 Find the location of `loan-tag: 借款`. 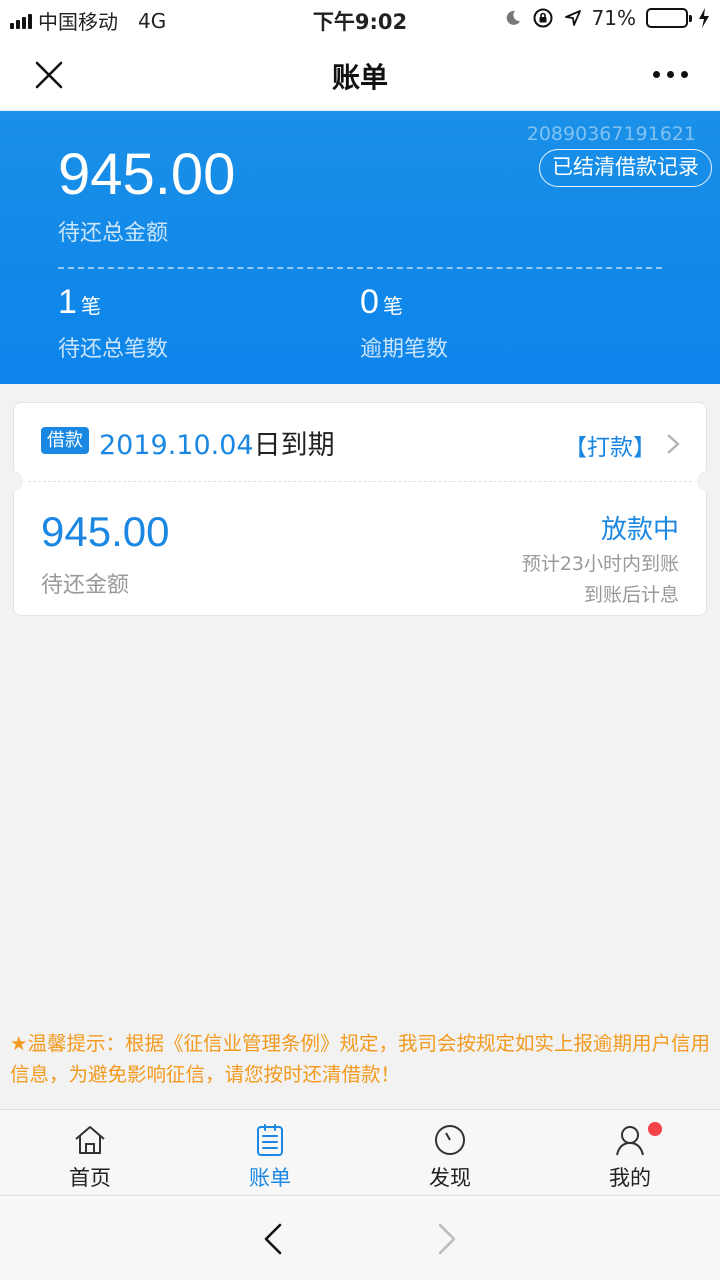

loan-tag: 借款 is located at coordinates (65, 440).